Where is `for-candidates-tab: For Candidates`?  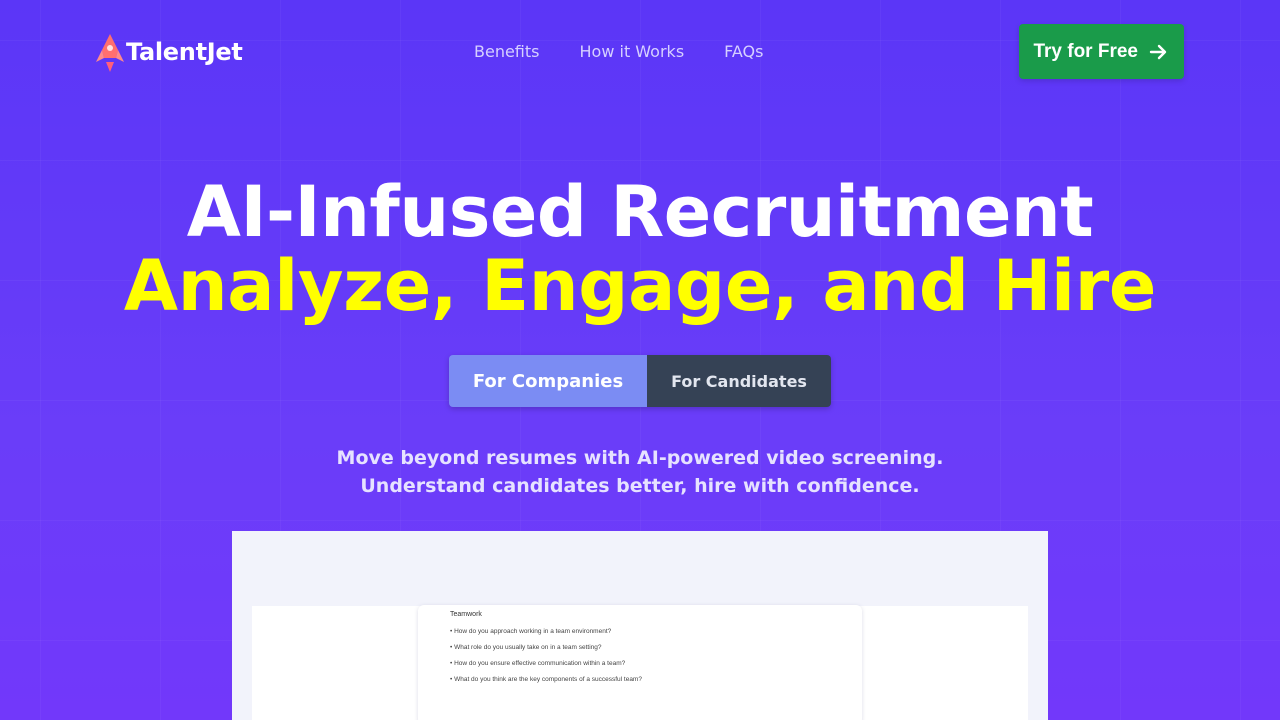 for-candidates-tab: For Candidates is located at coordinates (739, 381).